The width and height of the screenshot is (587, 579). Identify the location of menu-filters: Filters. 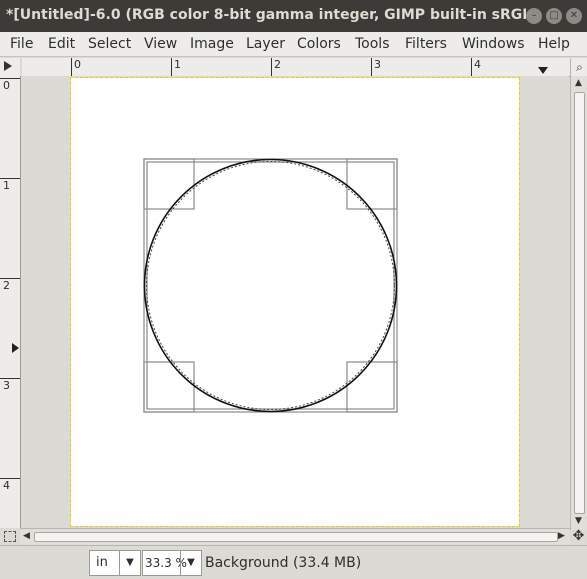
(426, 44).